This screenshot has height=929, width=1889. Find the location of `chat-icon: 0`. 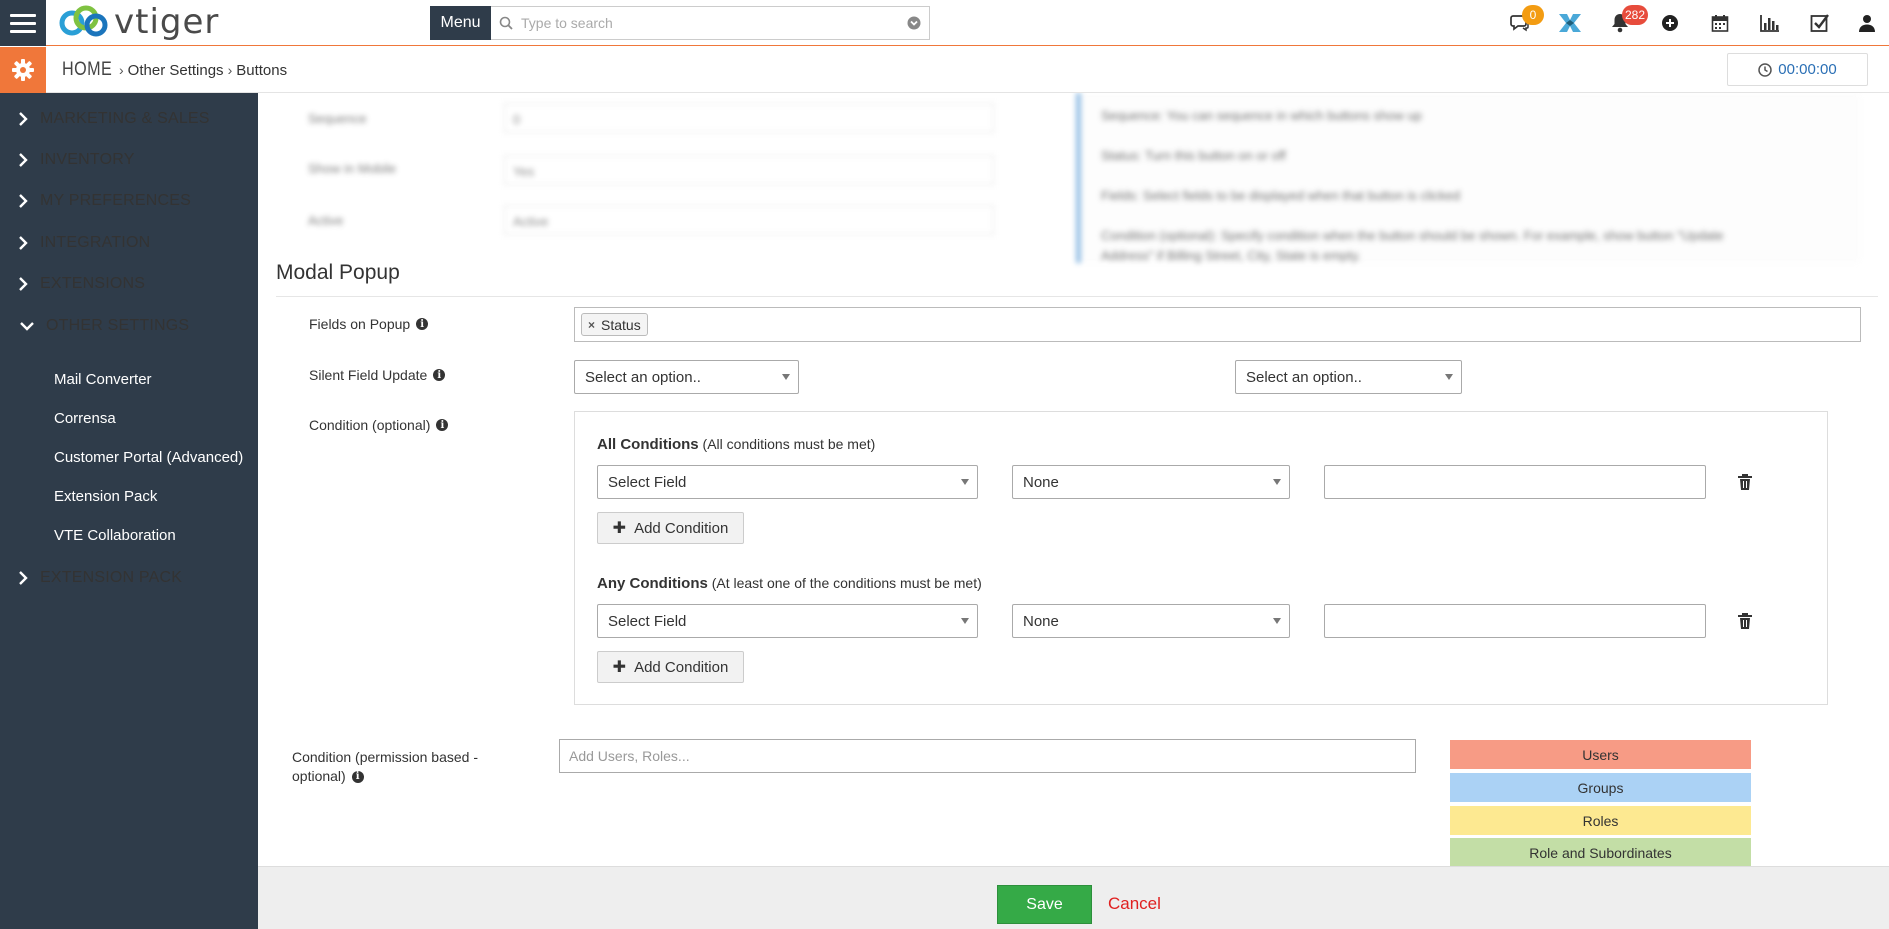

chat-icon: 0 is located at coordinates (1520, 23).